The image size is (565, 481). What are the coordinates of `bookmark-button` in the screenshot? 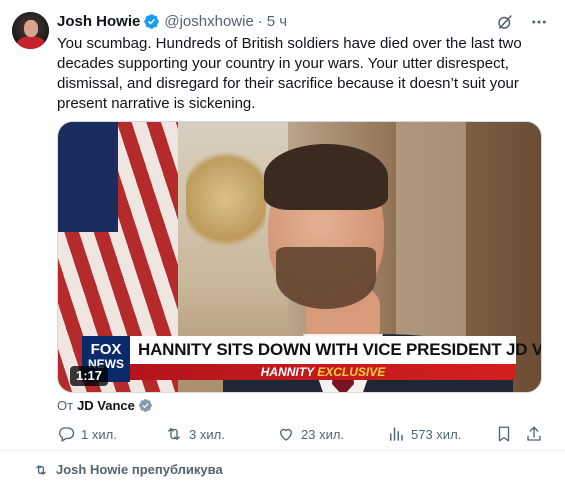 It's located at (507, 434).